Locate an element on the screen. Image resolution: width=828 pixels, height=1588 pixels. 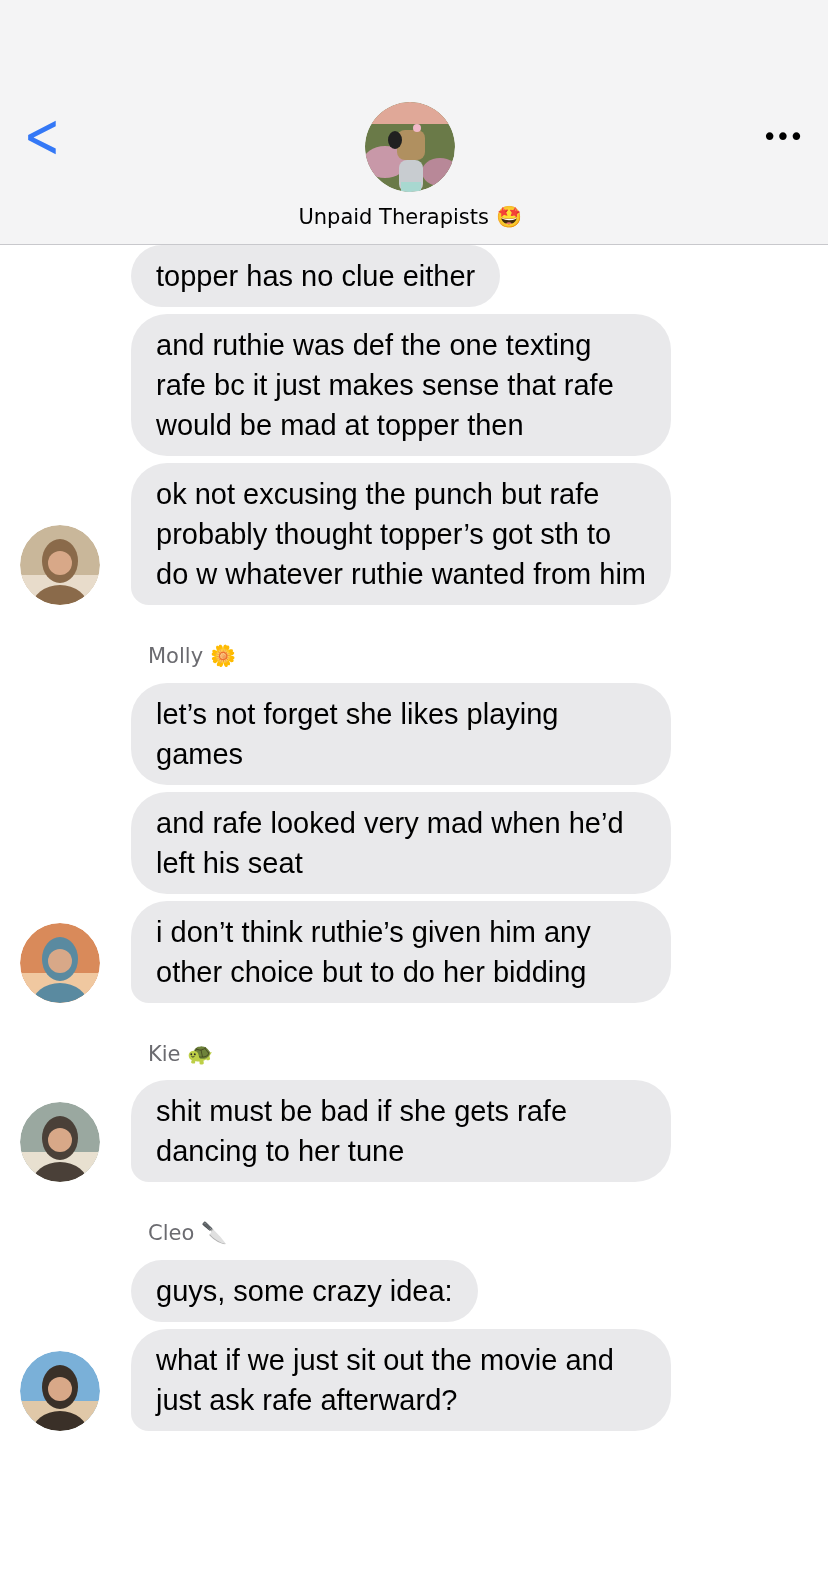
sender-name: Kie 🐢 is located at coordinates (181, 1054).